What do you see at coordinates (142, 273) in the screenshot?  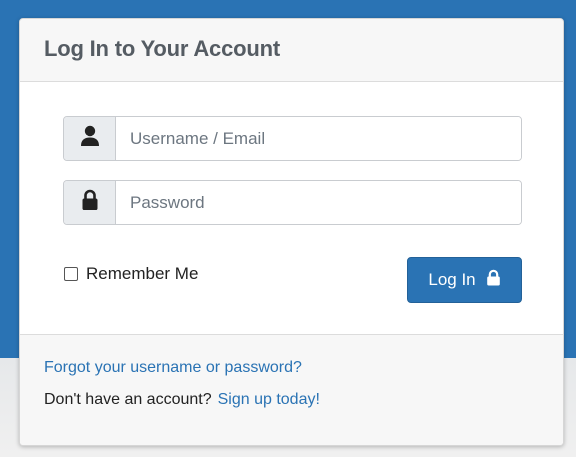 I see `remember-me-label: Remember Me` at bounding box center [142, 273].